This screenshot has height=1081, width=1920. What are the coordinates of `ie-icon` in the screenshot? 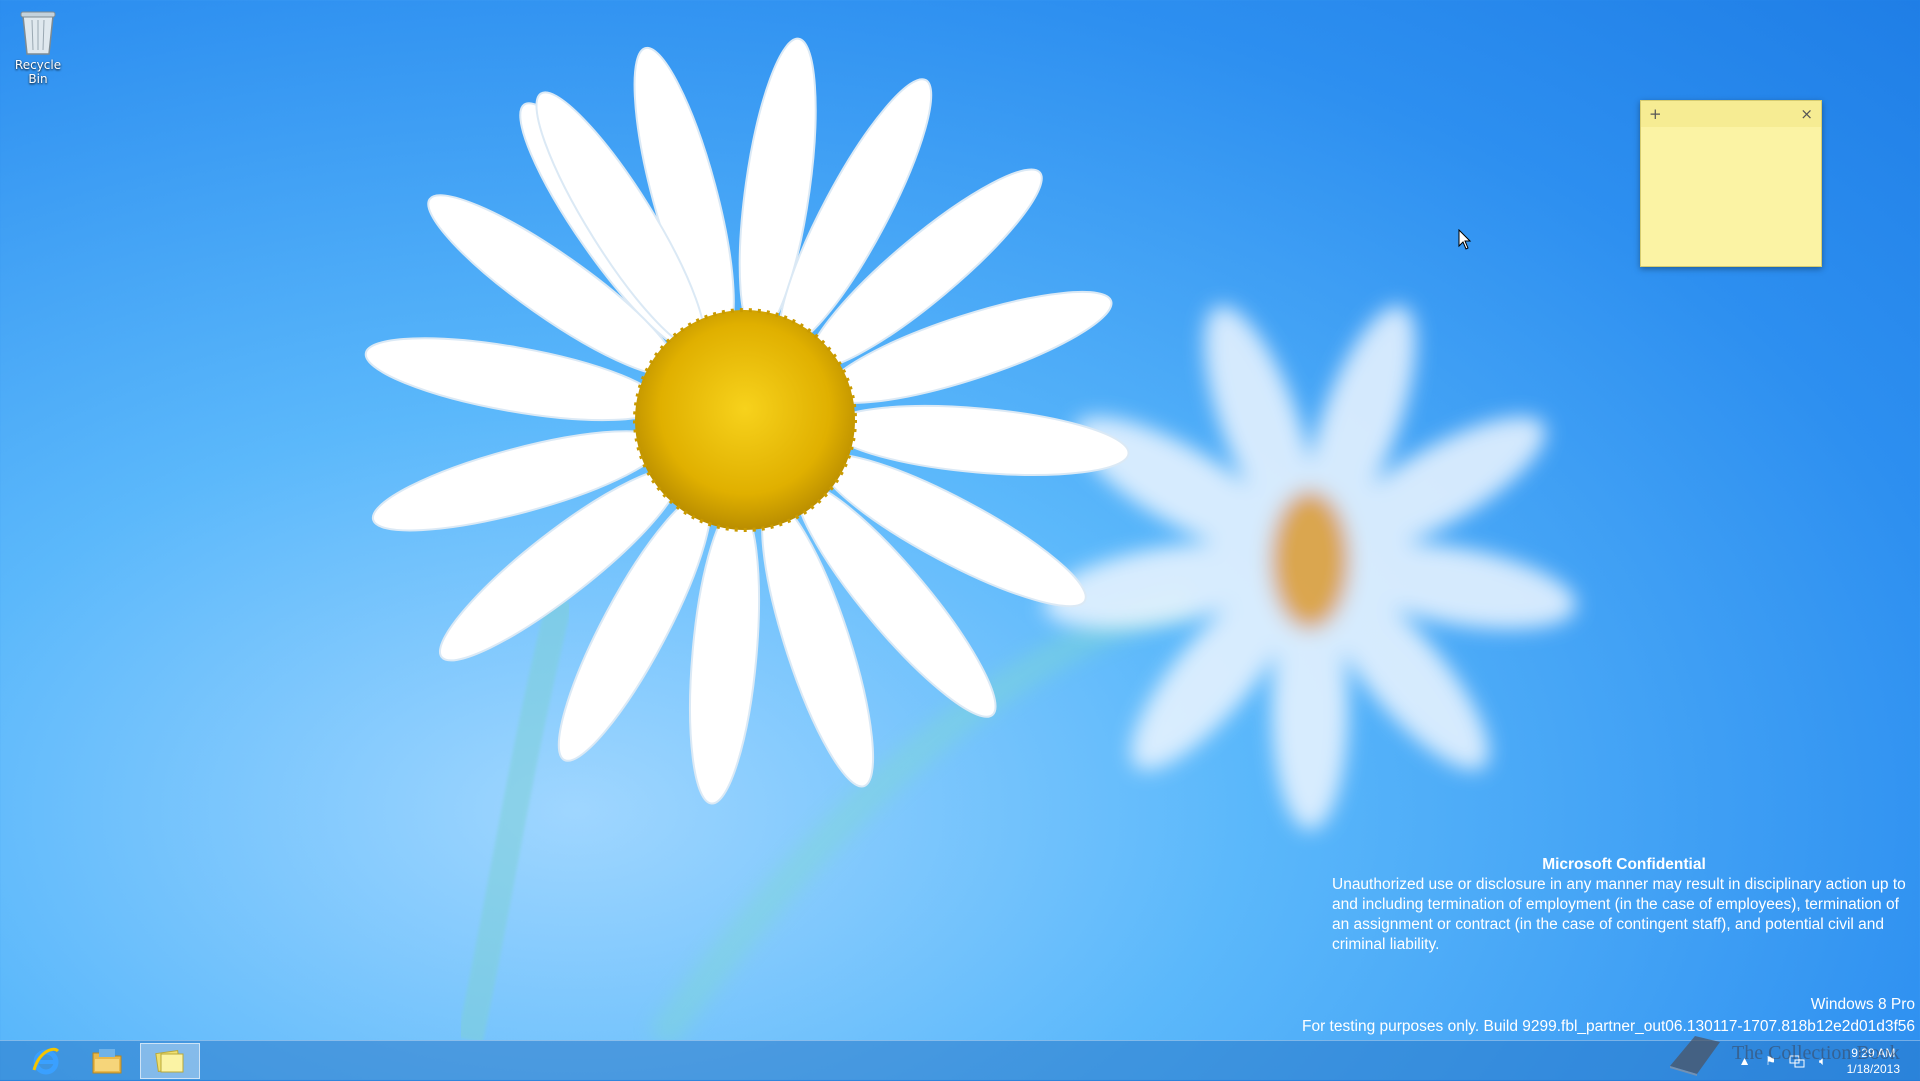 It's located at (46, 1061).